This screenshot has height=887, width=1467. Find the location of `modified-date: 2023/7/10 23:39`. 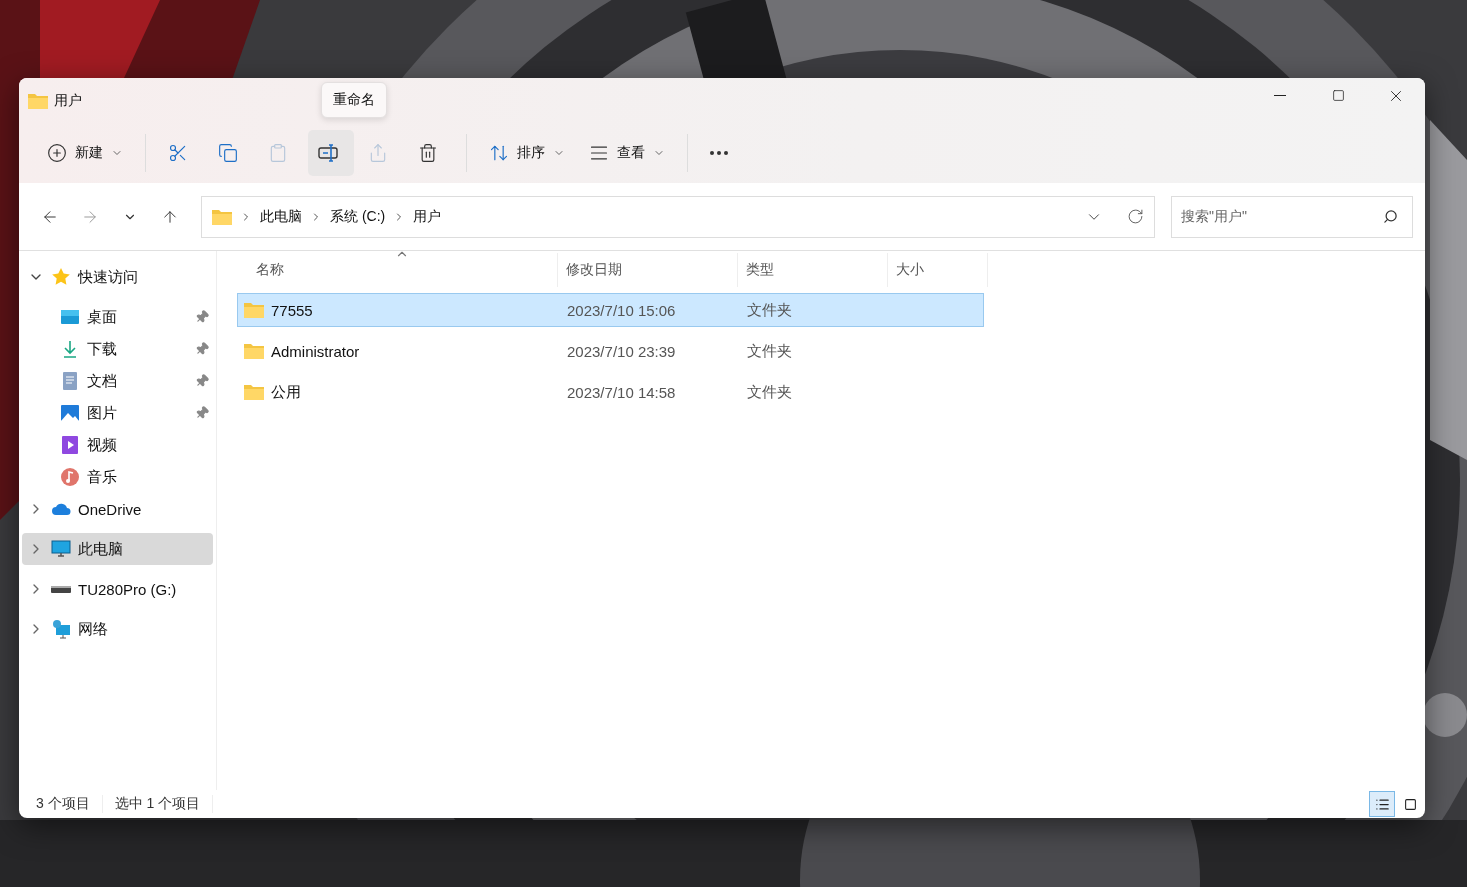

modified-date: 2023/7/10 23:39 is located at coordinates (621, 351).